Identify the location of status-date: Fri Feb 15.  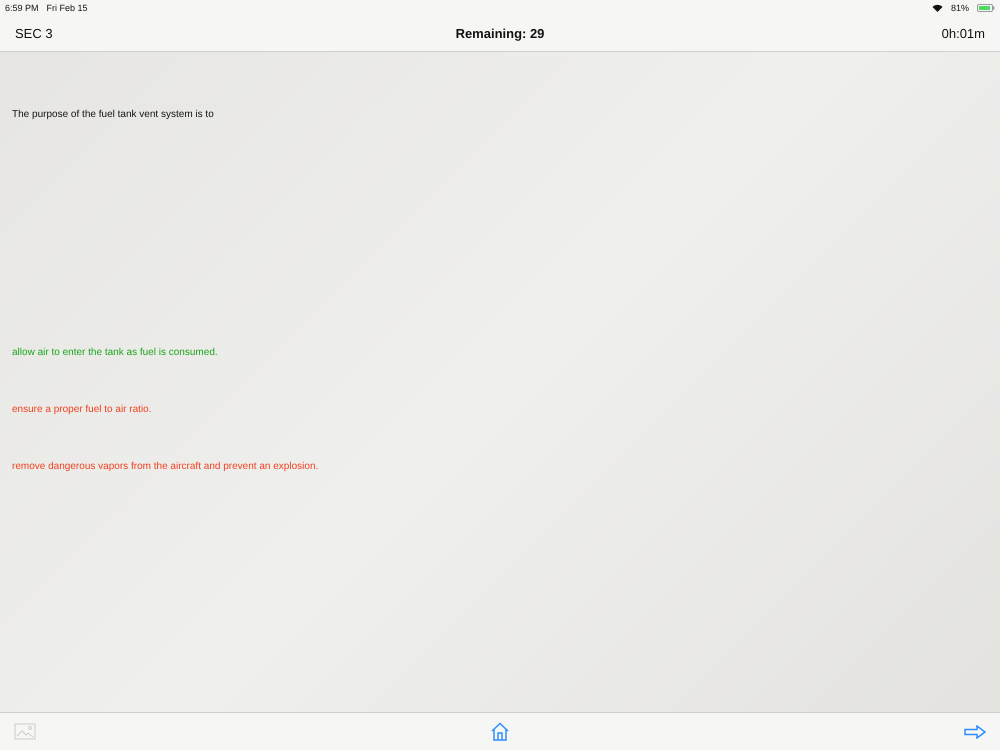
(67, 7).